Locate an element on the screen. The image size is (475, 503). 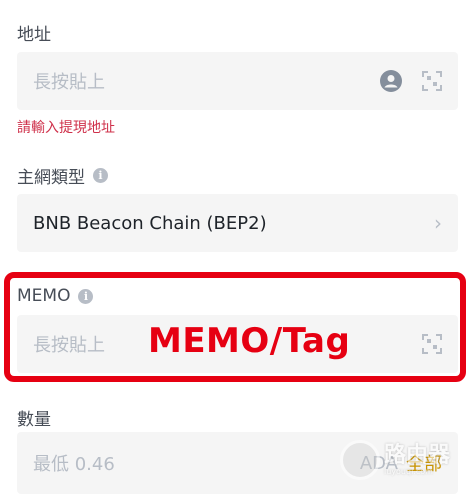
address-field: 長按貼上 is located at coordinates (237, 81).